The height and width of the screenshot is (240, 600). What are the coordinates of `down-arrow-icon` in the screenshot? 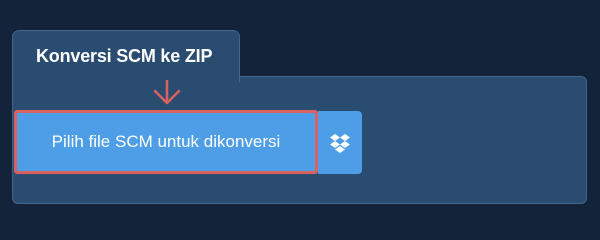 It's located at (167, 92).